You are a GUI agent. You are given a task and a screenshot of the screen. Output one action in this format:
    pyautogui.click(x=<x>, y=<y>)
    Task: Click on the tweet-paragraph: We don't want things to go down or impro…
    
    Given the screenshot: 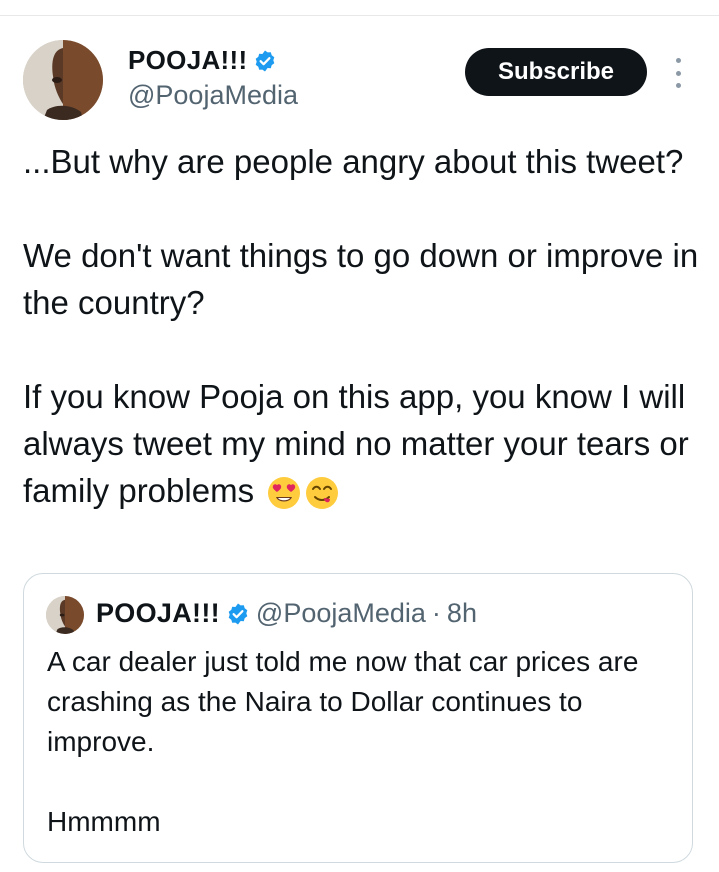 What is the action you would take?
    pyautogui.click(x=361, y=279)
    